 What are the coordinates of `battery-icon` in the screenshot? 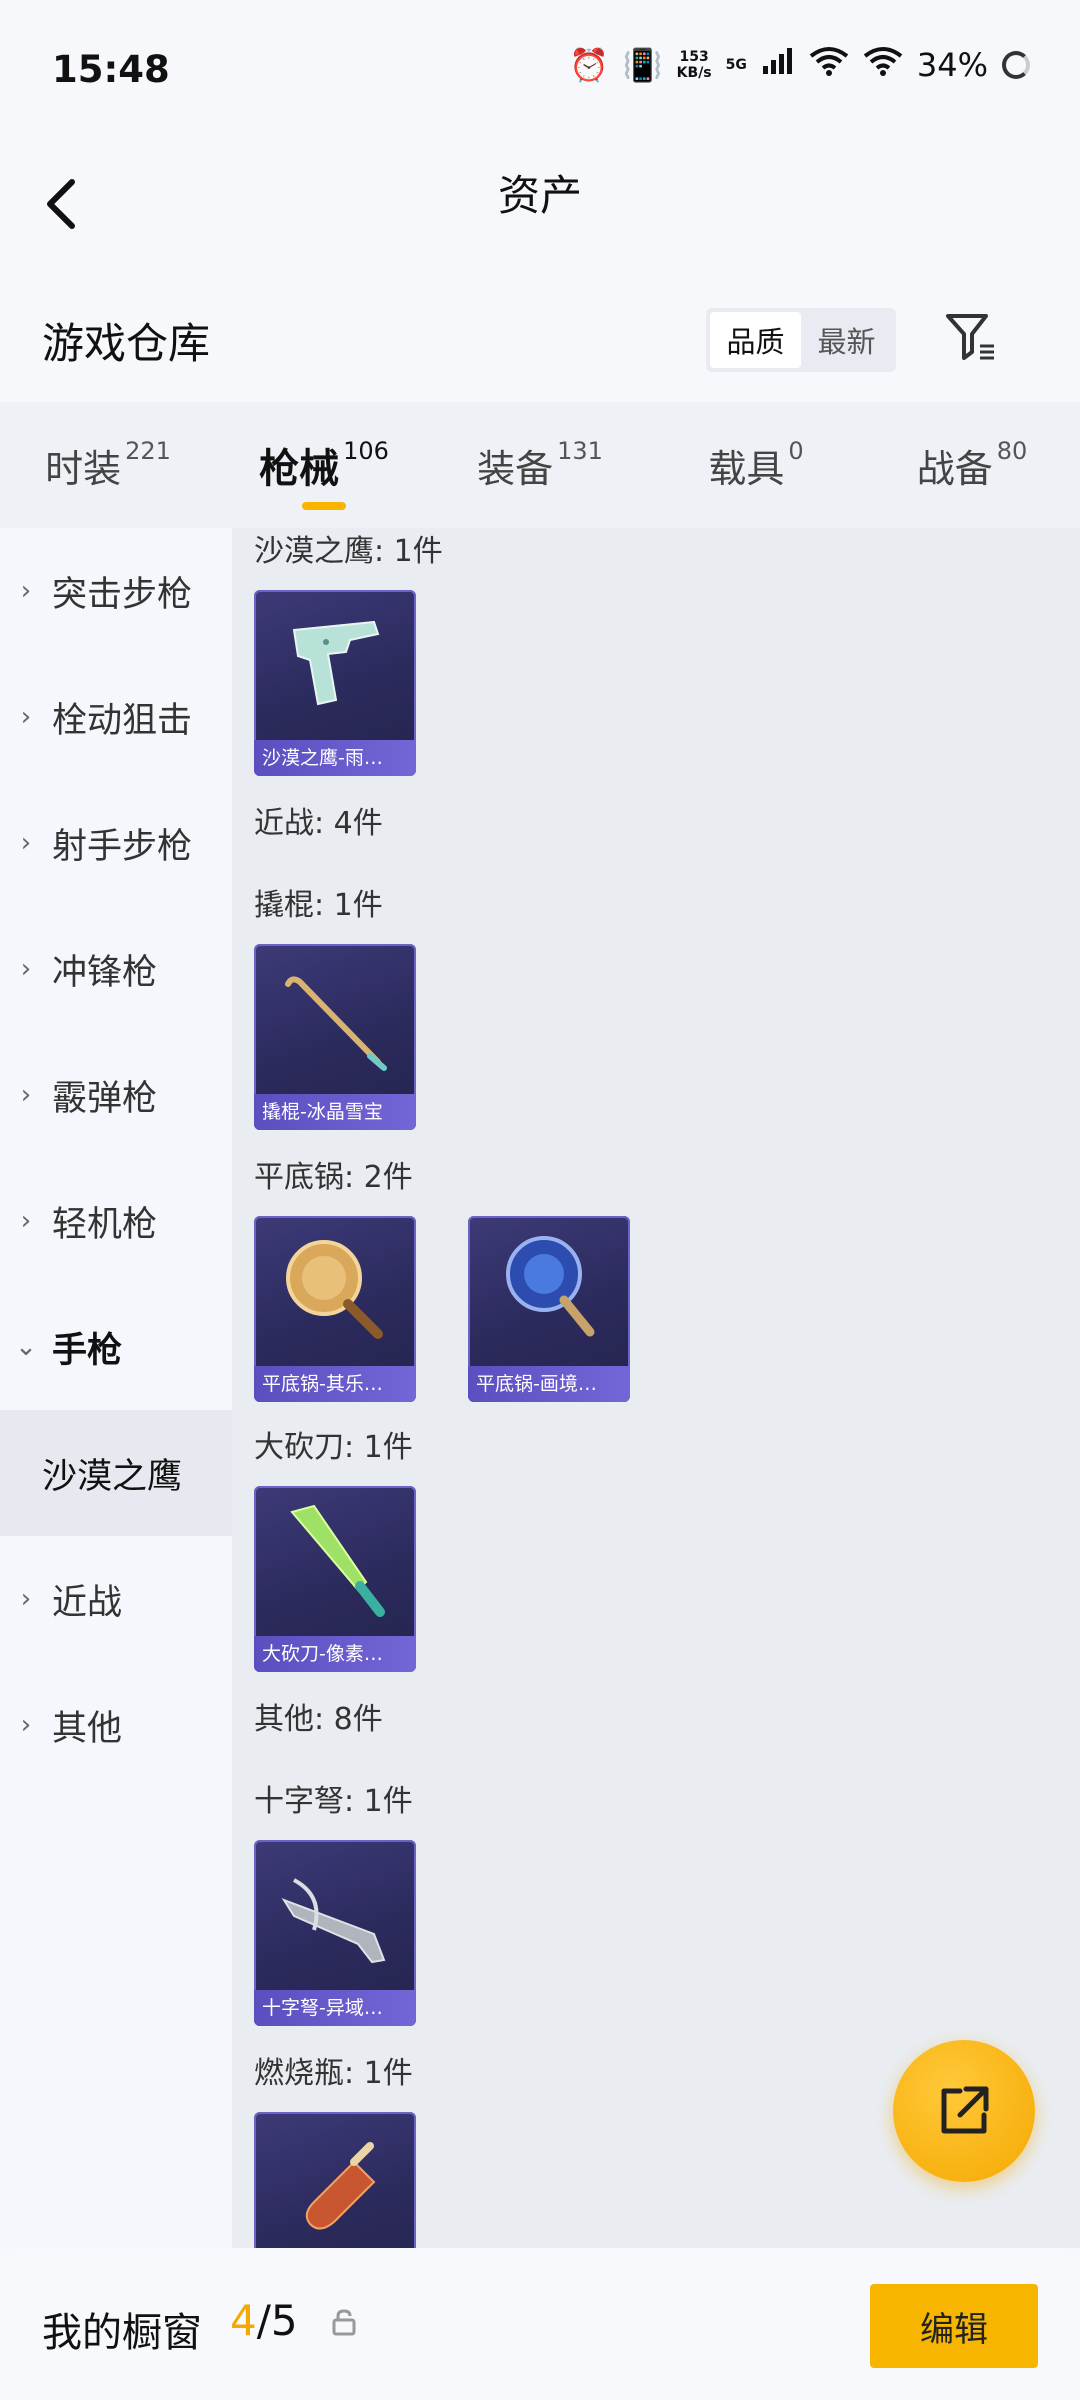 It's located at (1016, 65).